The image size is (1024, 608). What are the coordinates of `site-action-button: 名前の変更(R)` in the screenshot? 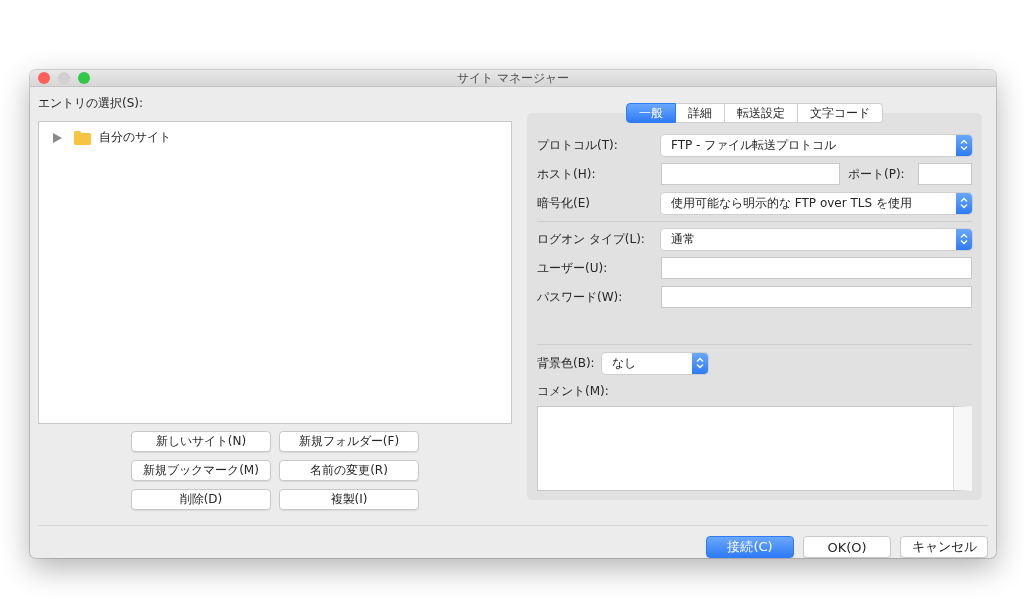 It's located at (349, 470).